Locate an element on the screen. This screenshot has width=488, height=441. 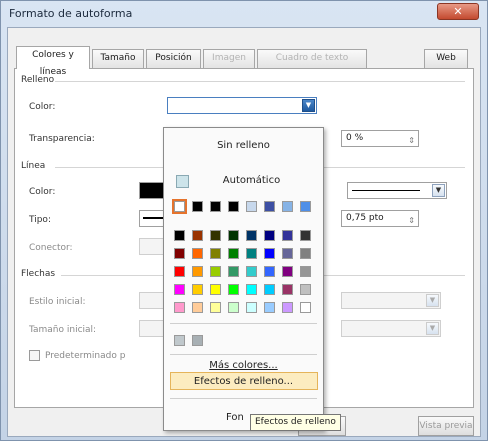
fondo-item: Fon is located at coordinates (235, 417).